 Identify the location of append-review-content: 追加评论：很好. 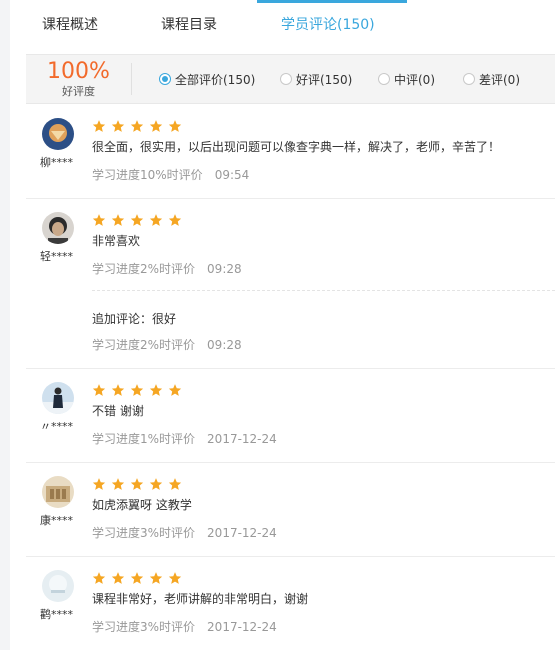
(134, 319).